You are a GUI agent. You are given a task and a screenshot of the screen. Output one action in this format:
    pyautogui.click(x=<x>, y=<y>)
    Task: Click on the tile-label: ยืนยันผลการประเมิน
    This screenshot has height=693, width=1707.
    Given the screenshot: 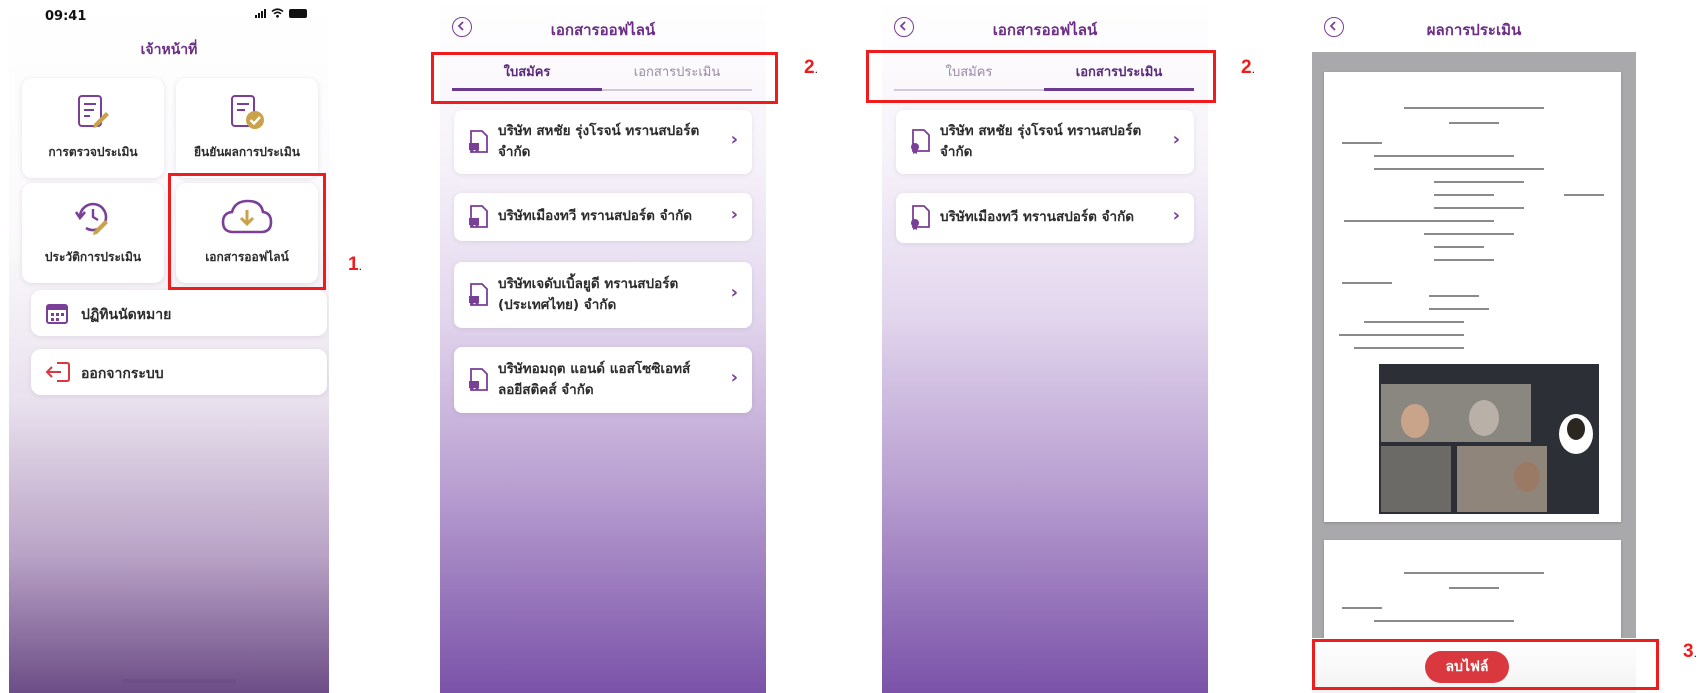 What is the action you would take?
    pyautogui.click(x=247, y=152)
    